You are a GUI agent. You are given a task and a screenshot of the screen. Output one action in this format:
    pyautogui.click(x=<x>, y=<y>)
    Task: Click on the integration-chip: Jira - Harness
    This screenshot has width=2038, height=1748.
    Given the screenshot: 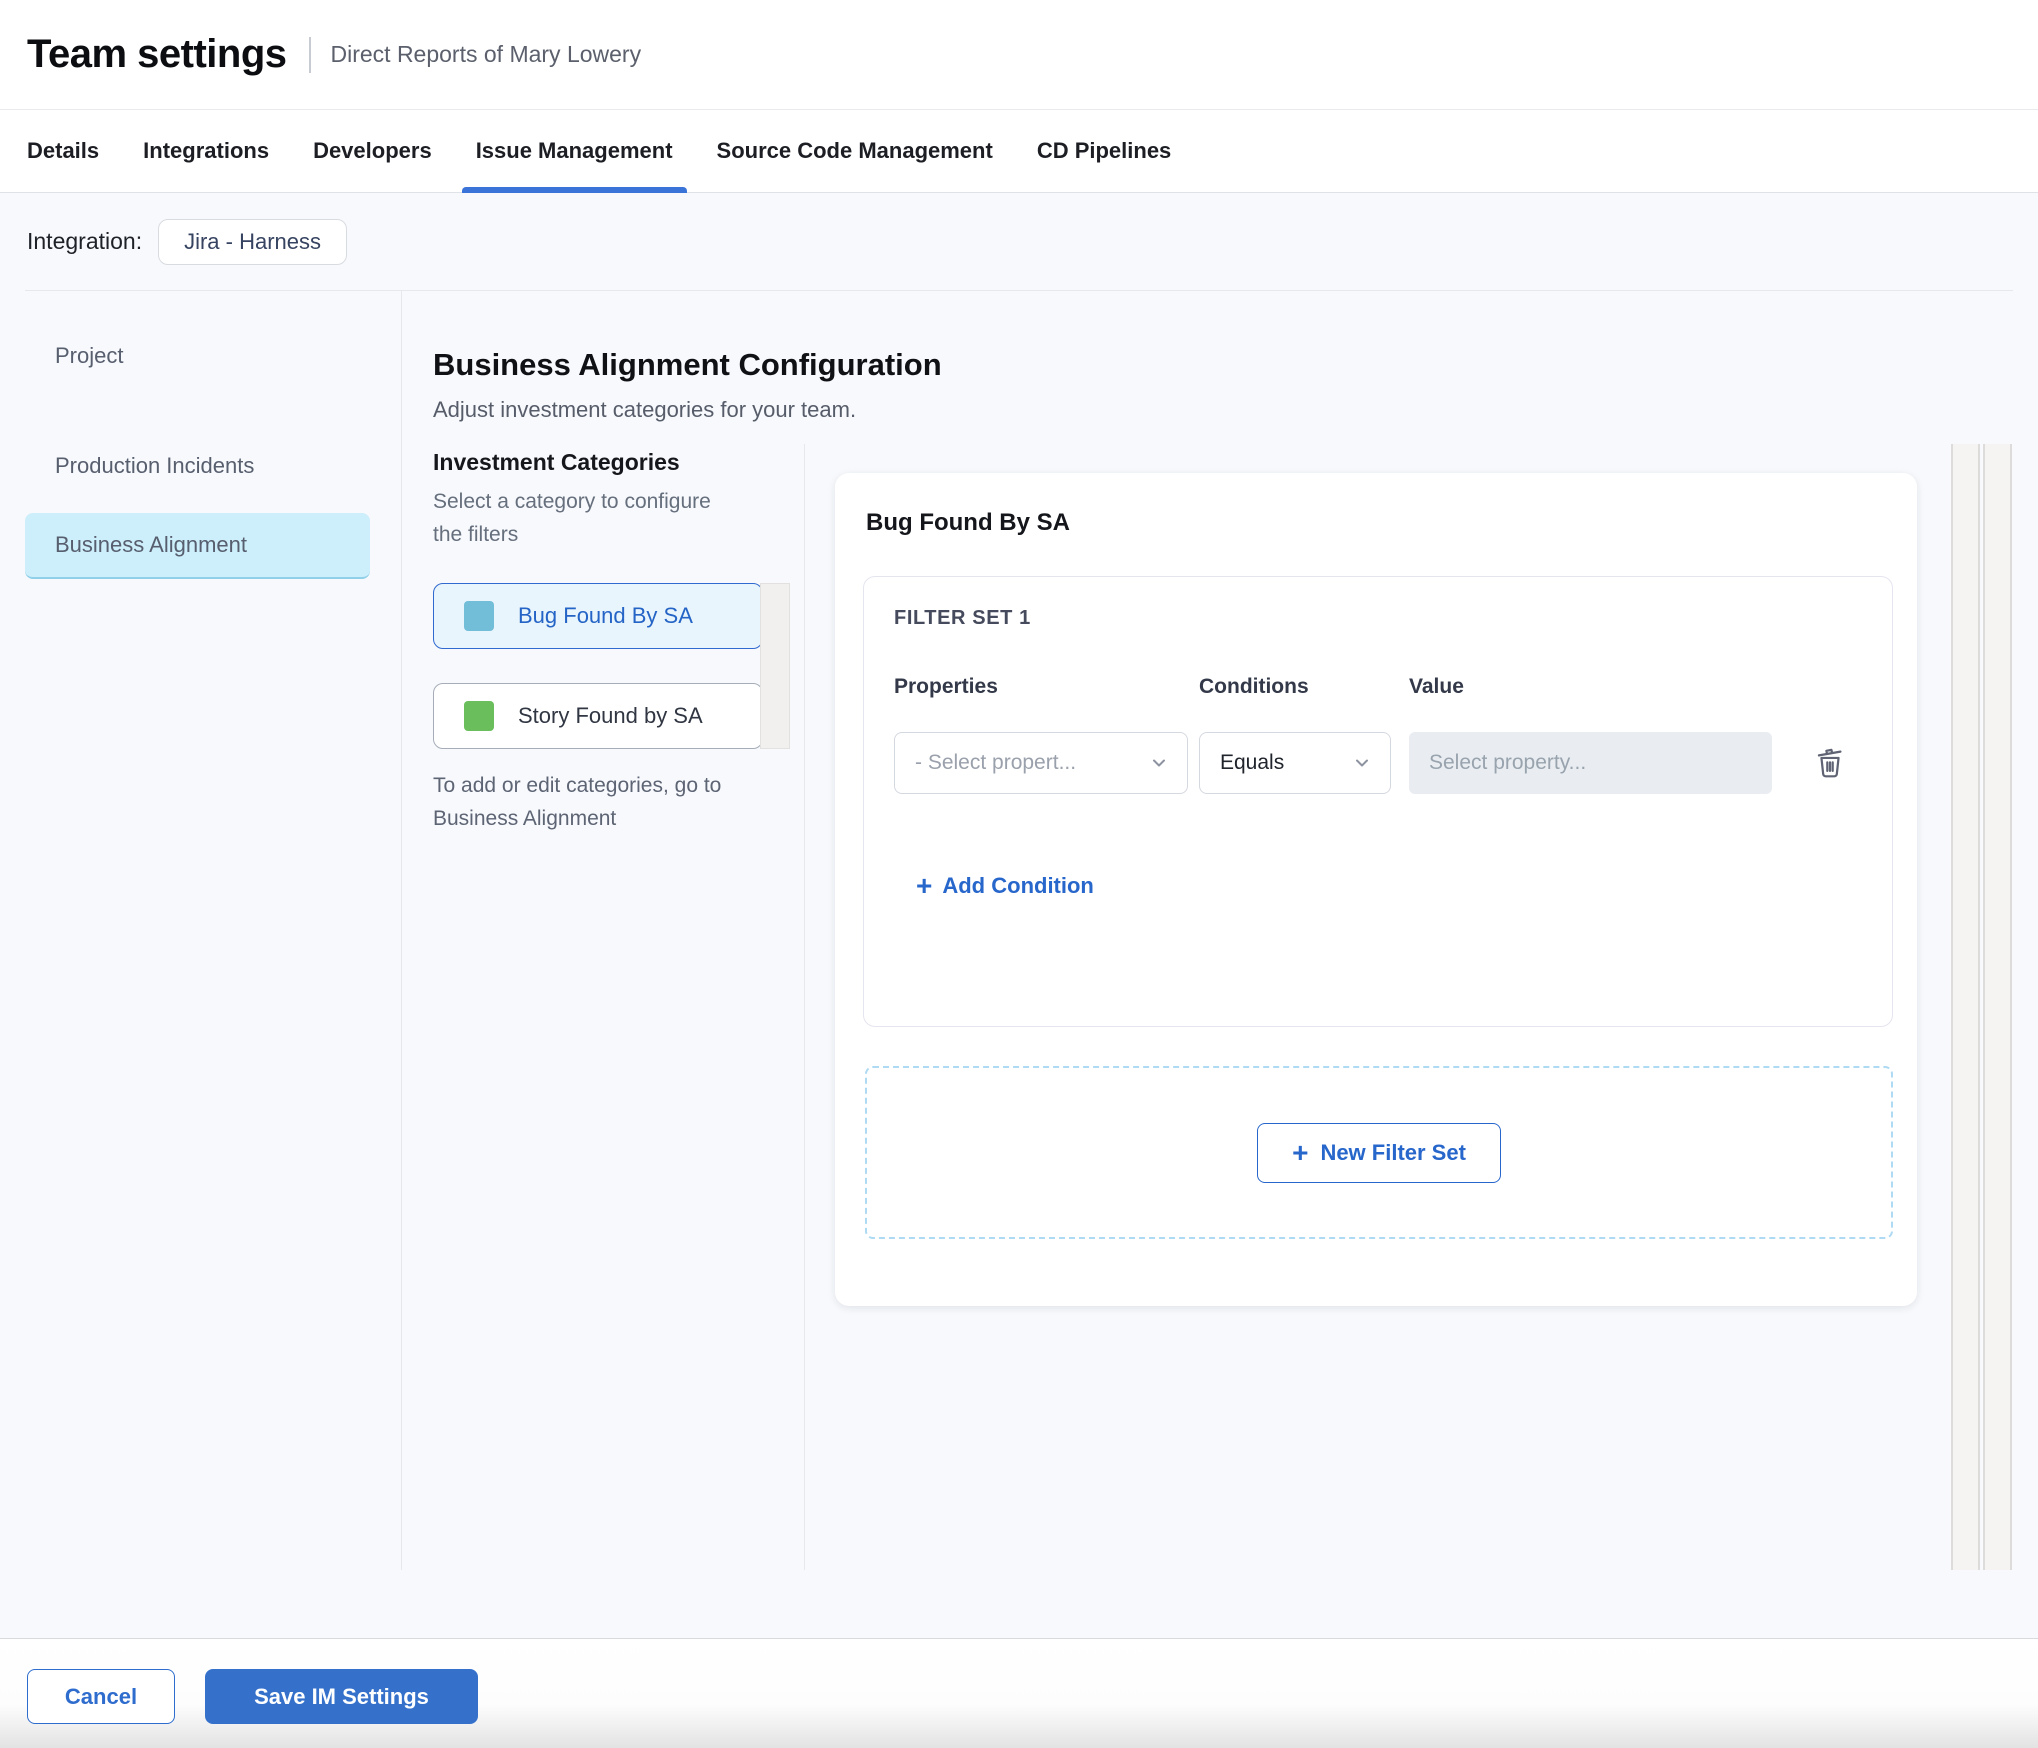 What is the action you would take?
    pyautogui.click(x=253, y=241)
    